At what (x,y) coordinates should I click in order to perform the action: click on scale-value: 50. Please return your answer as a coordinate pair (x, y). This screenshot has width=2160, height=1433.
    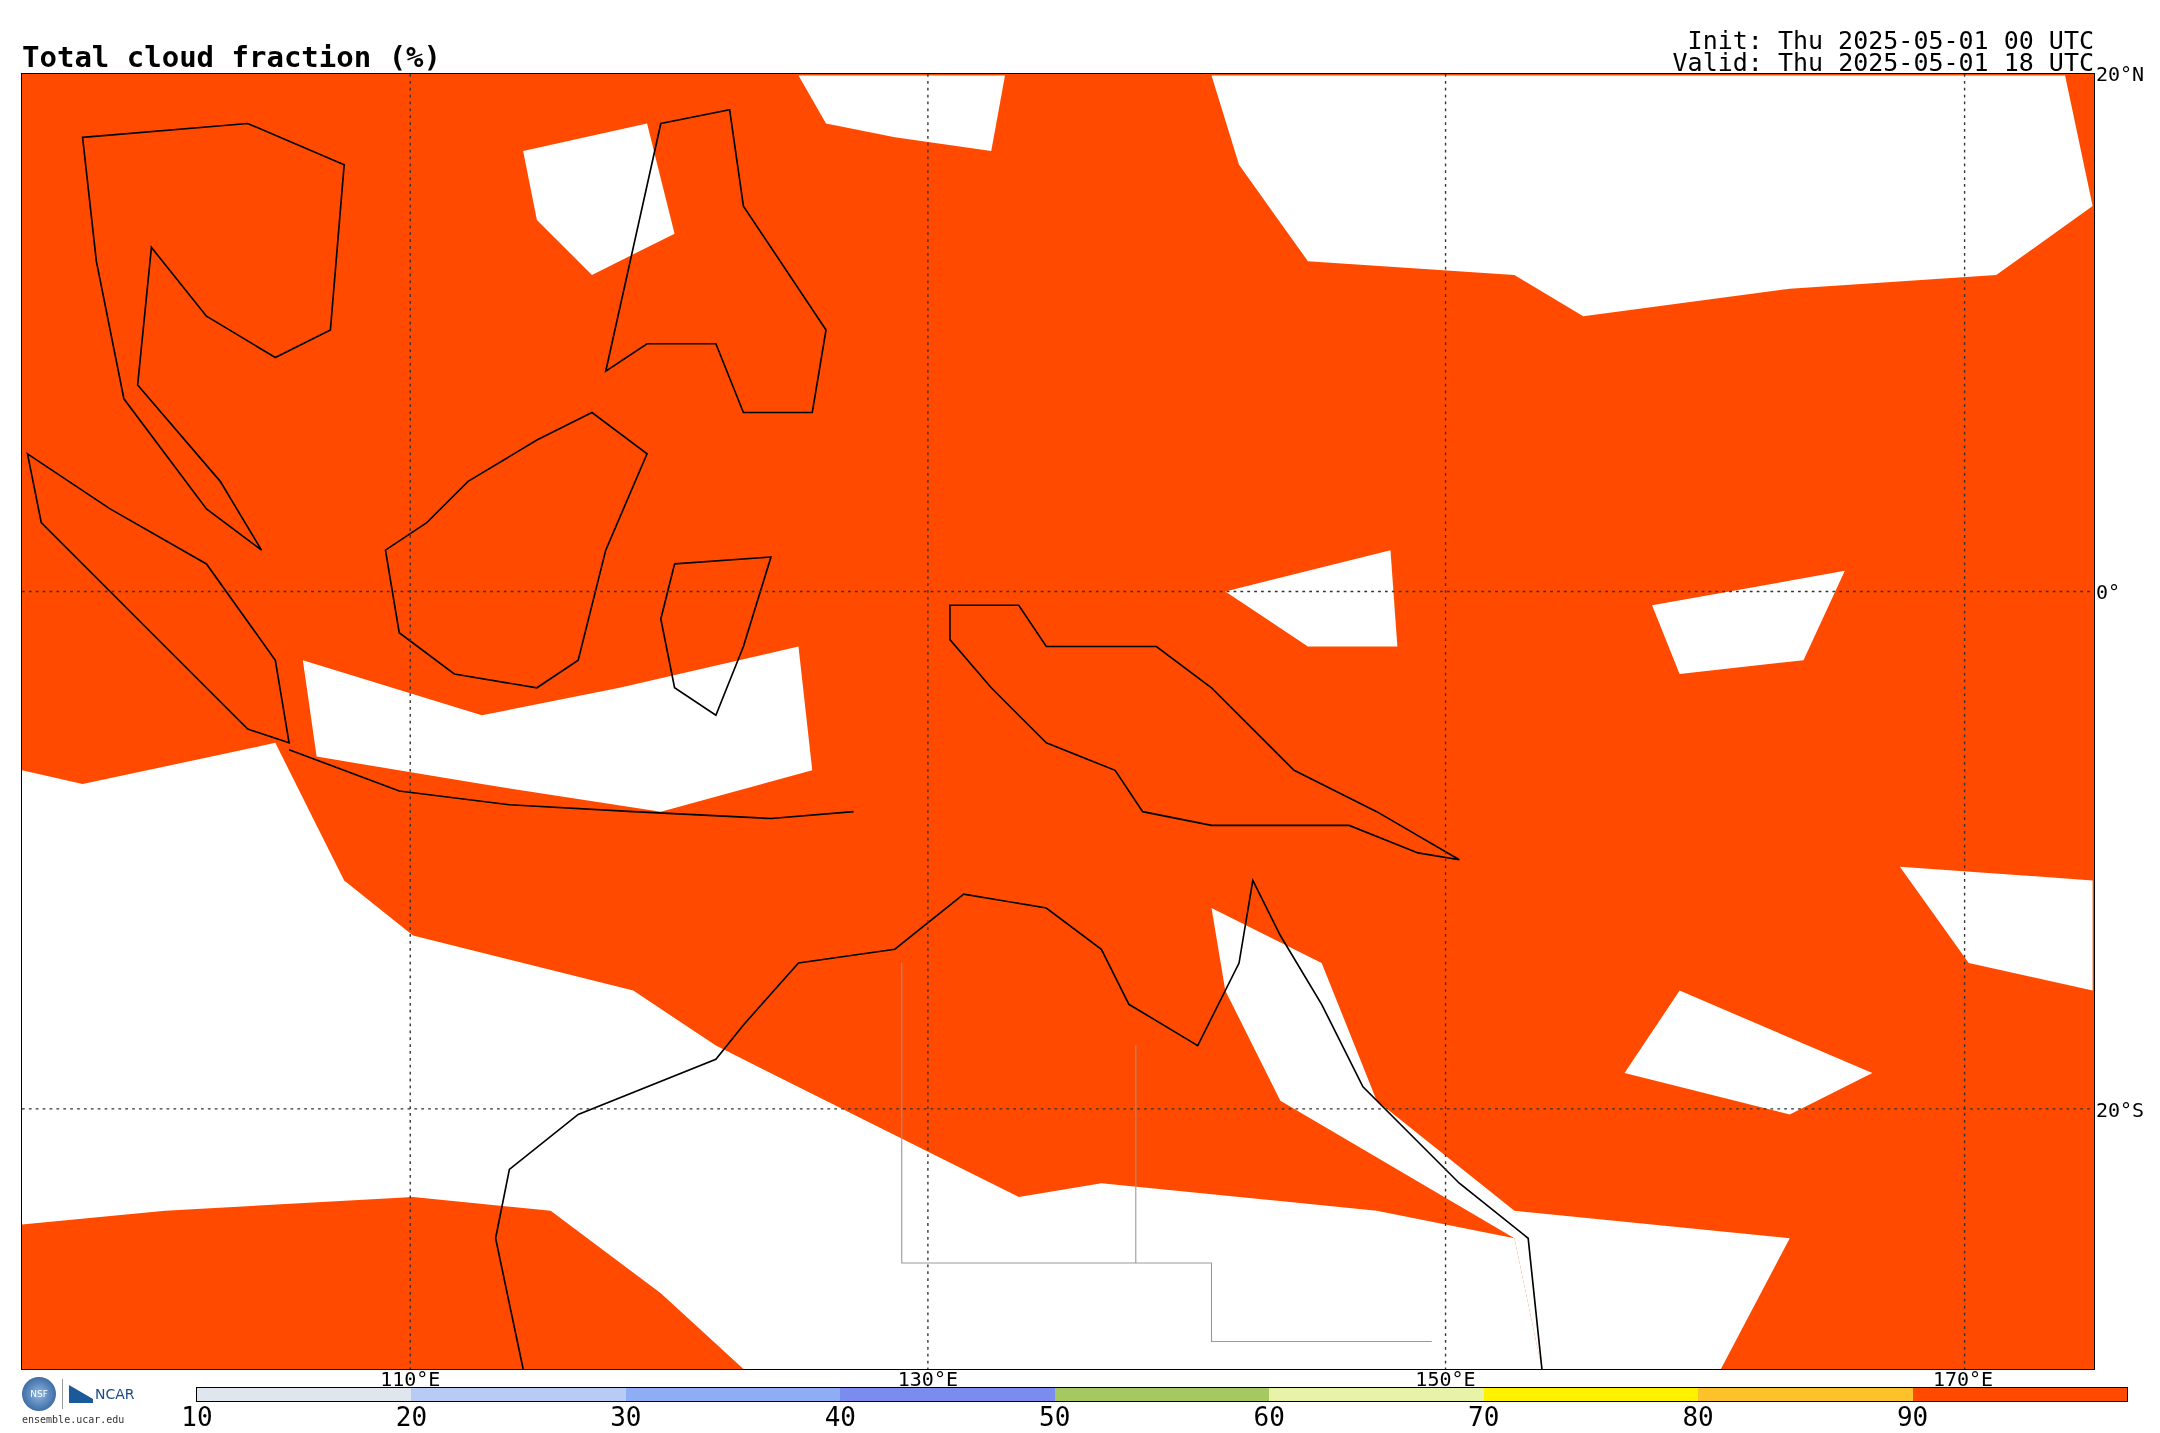
    Looking at the image, I should click on (1055, 1417).